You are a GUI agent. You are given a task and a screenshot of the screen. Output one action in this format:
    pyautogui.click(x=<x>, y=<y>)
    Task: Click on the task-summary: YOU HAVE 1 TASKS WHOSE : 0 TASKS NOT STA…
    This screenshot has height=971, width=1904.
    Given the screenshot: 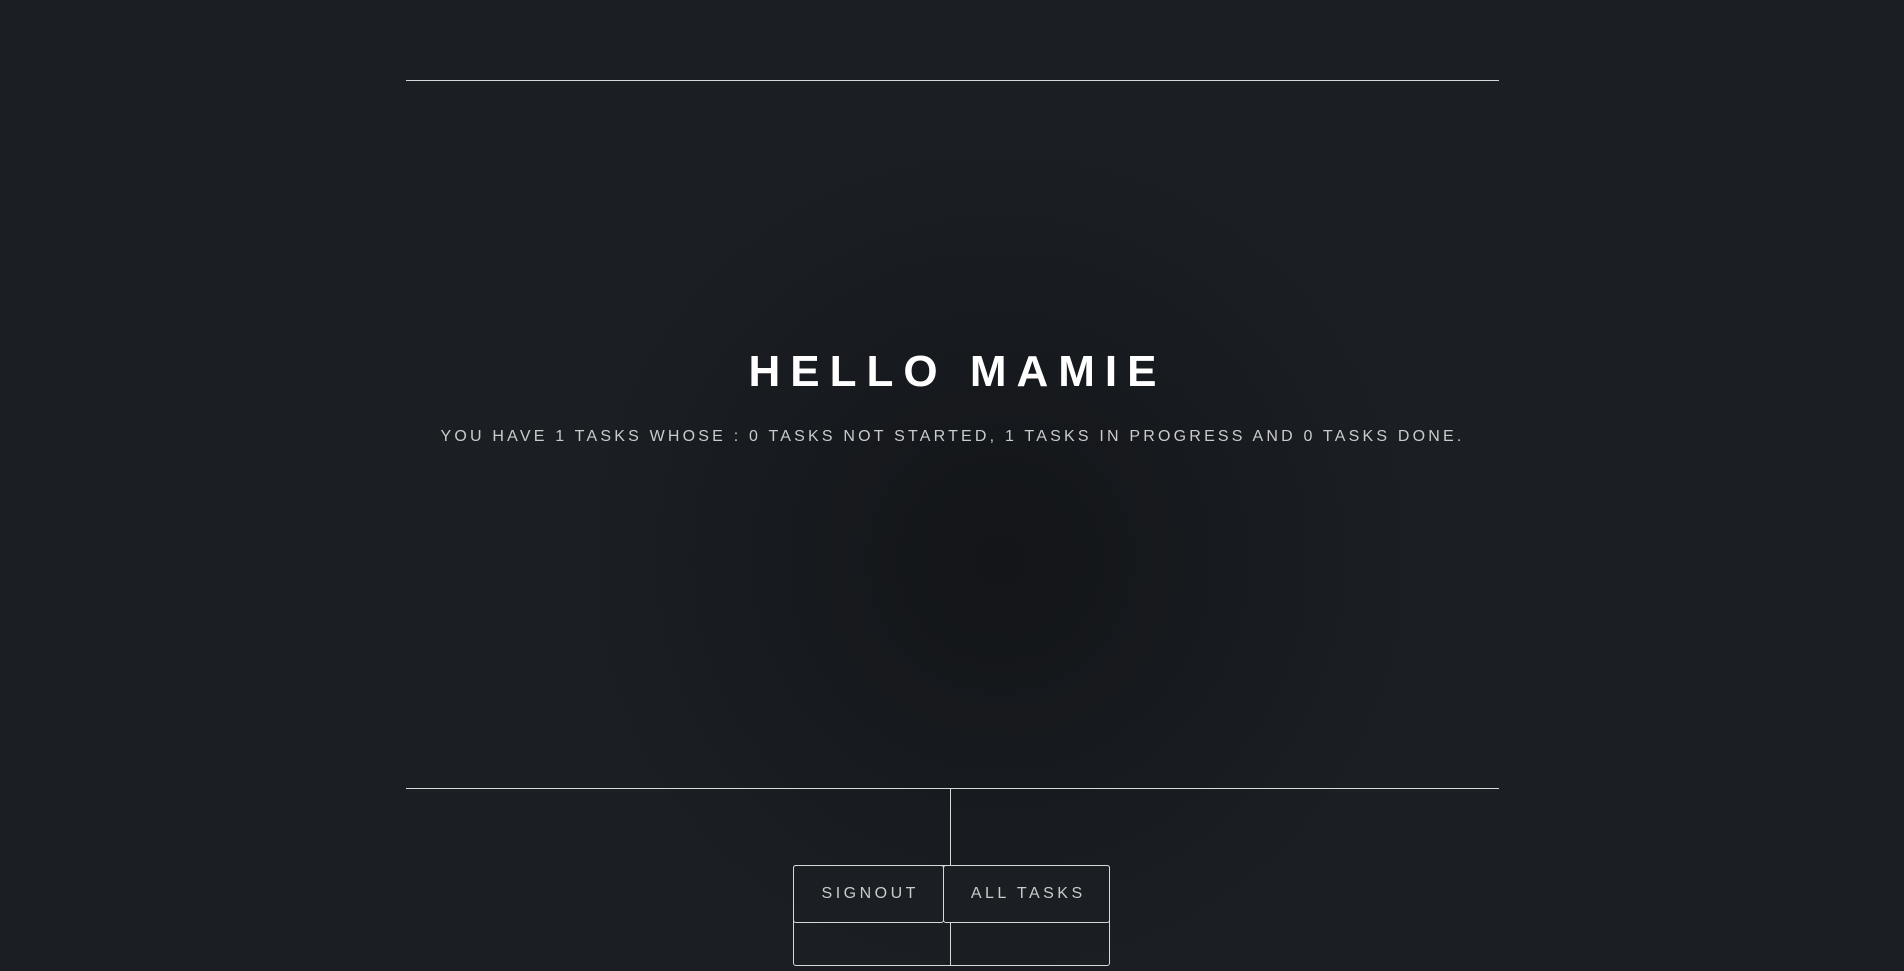 What is the action you would take?
    pyautogui.click(x=952, y=436)
    